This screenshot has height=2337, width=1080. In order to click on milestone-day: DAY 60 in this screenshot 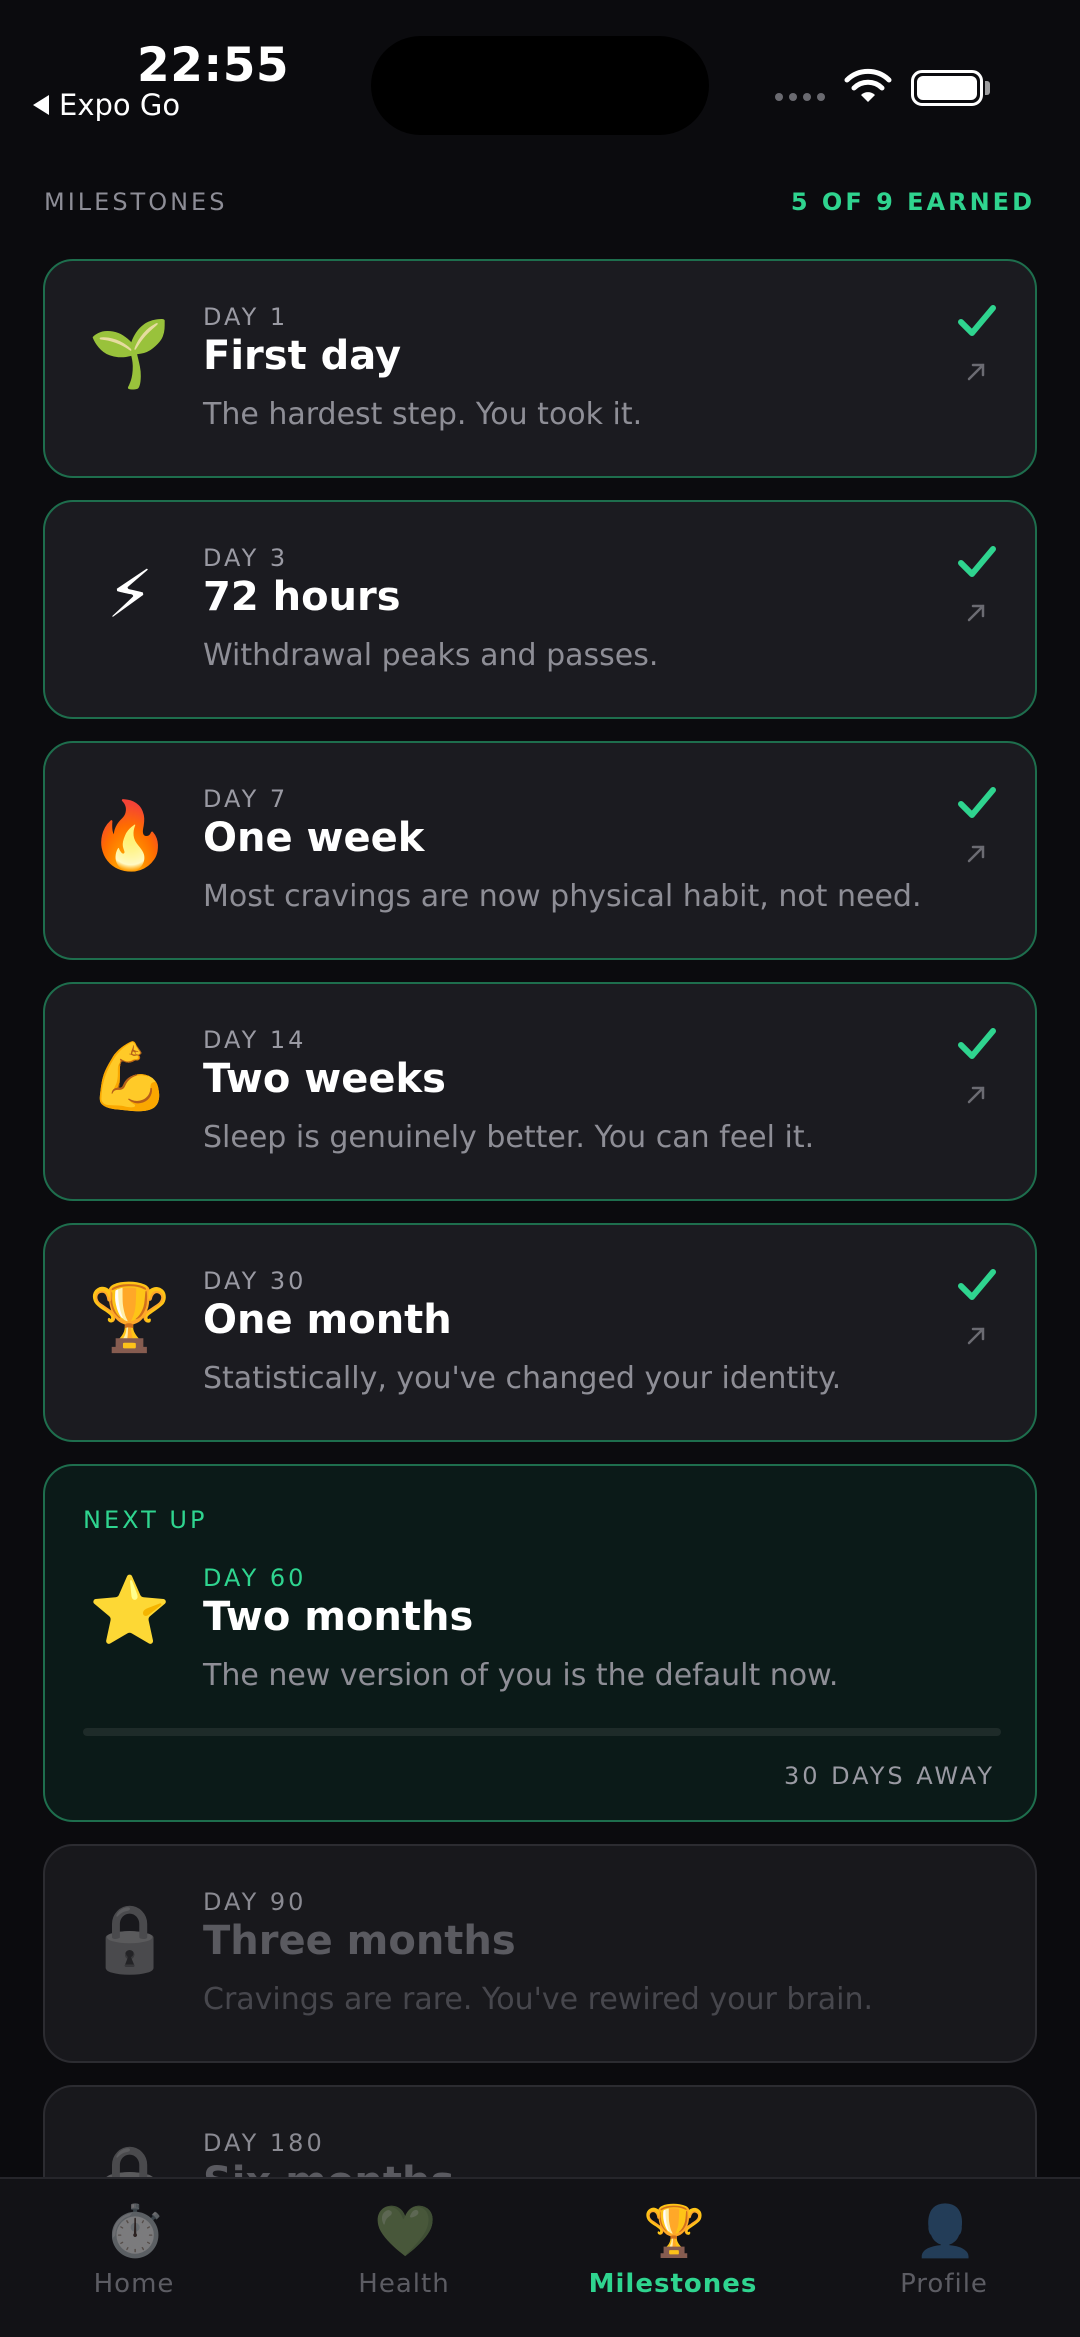, I will do `click(255, 1578)`.